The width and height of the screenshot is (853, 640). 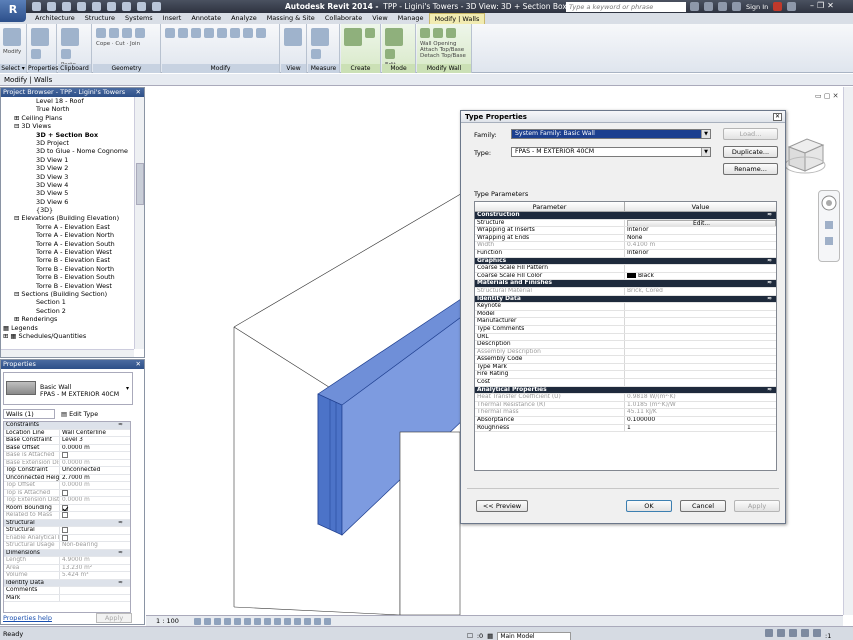 I want to click on ribbon-panel-label: Create, so click(x=360, y=68).